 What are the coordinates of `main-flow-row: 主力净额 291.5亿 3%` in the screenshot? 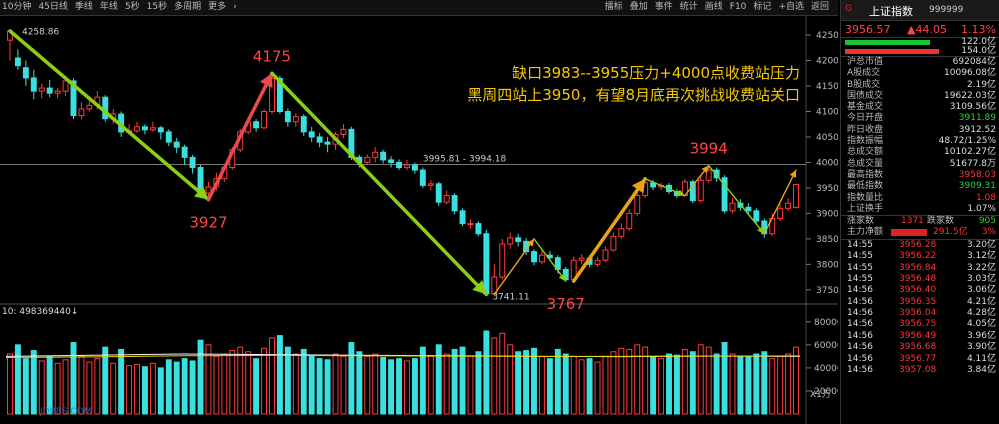 It's located at (920, 232).